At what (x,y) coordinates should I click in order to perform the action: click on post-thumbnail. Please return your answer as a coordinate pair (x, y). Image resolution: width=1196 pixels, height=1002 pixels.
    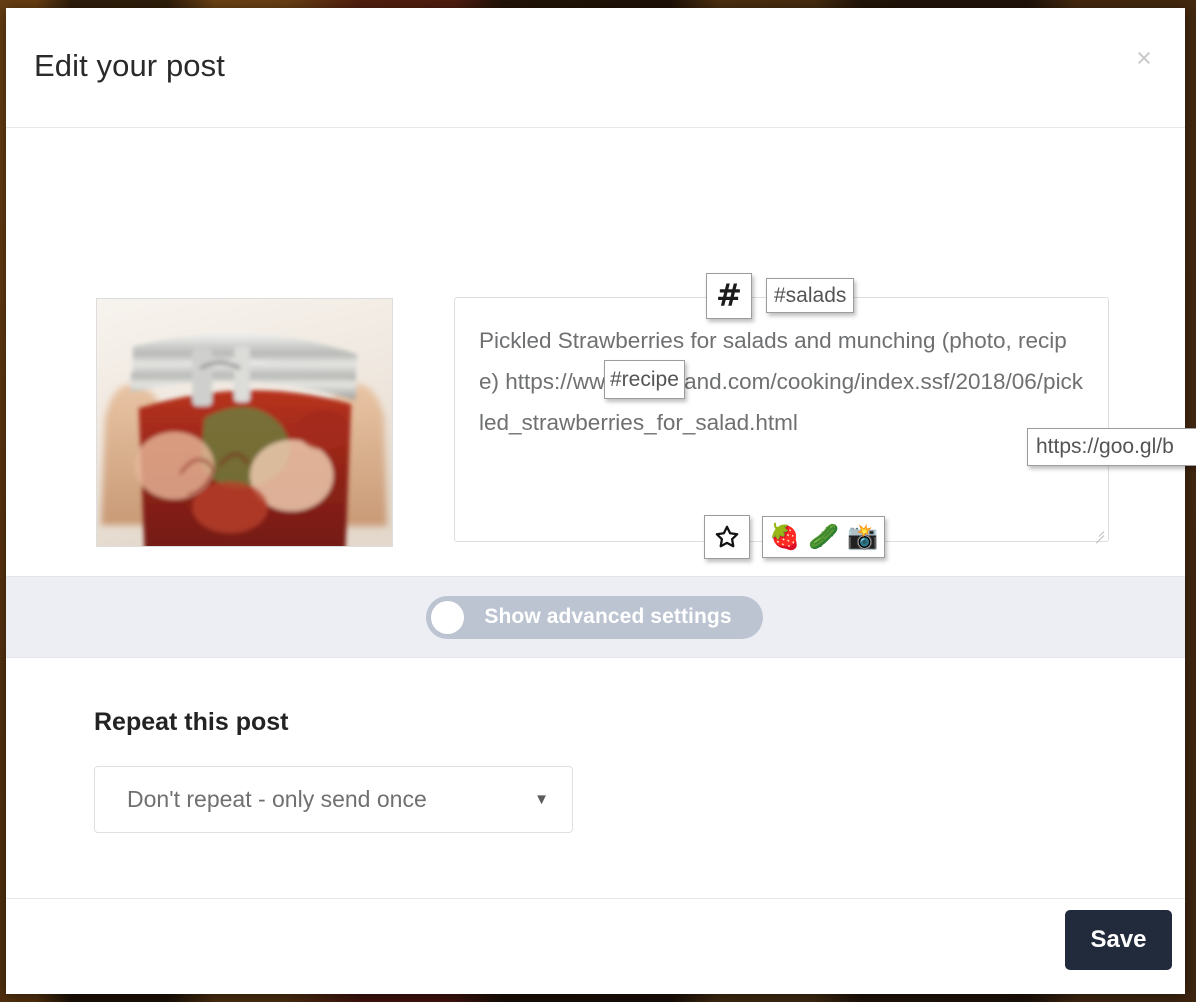
    Looking at the image, I should click on (244, 422).